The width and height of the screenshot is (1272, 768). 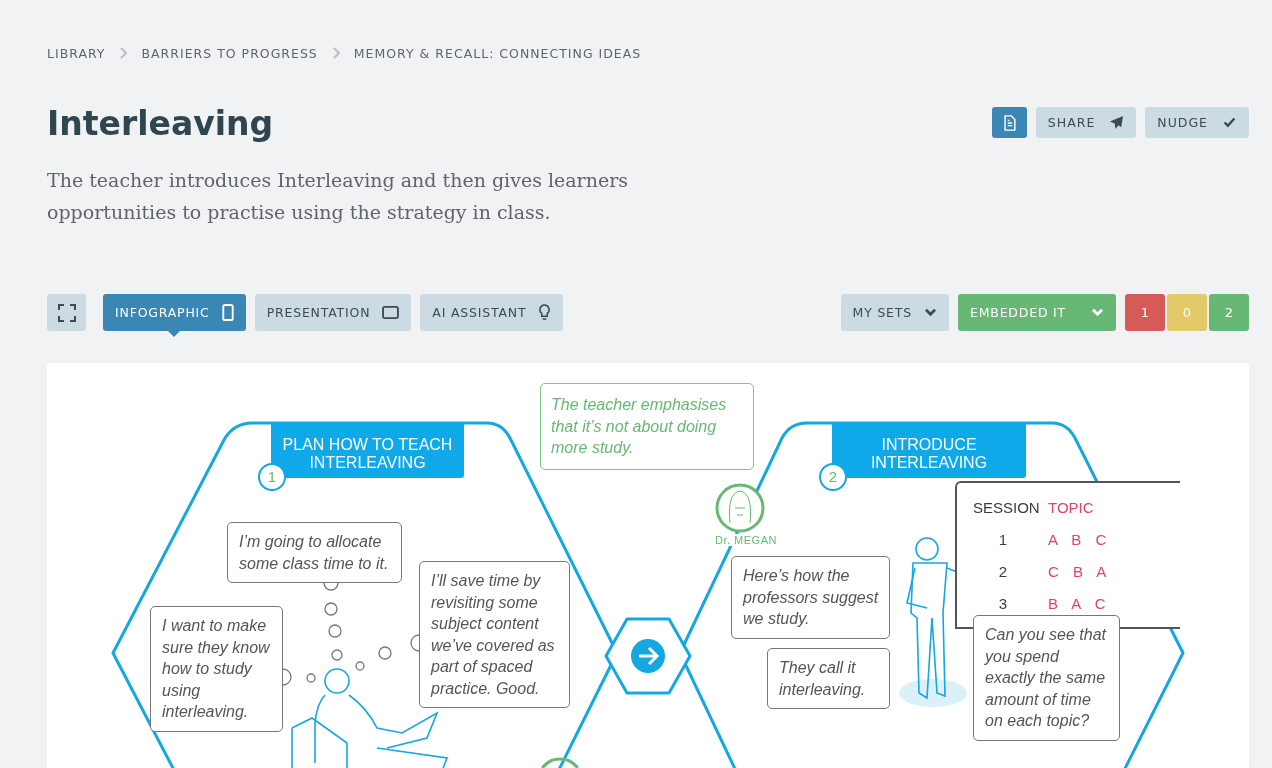 What do you see at coordinates (338, 196) in the screenshot?
I see `page-description: The teacher introduces Interleaving and then gives learners opportunities to practise using the strategy in class.` at bounding box center [338, 196].